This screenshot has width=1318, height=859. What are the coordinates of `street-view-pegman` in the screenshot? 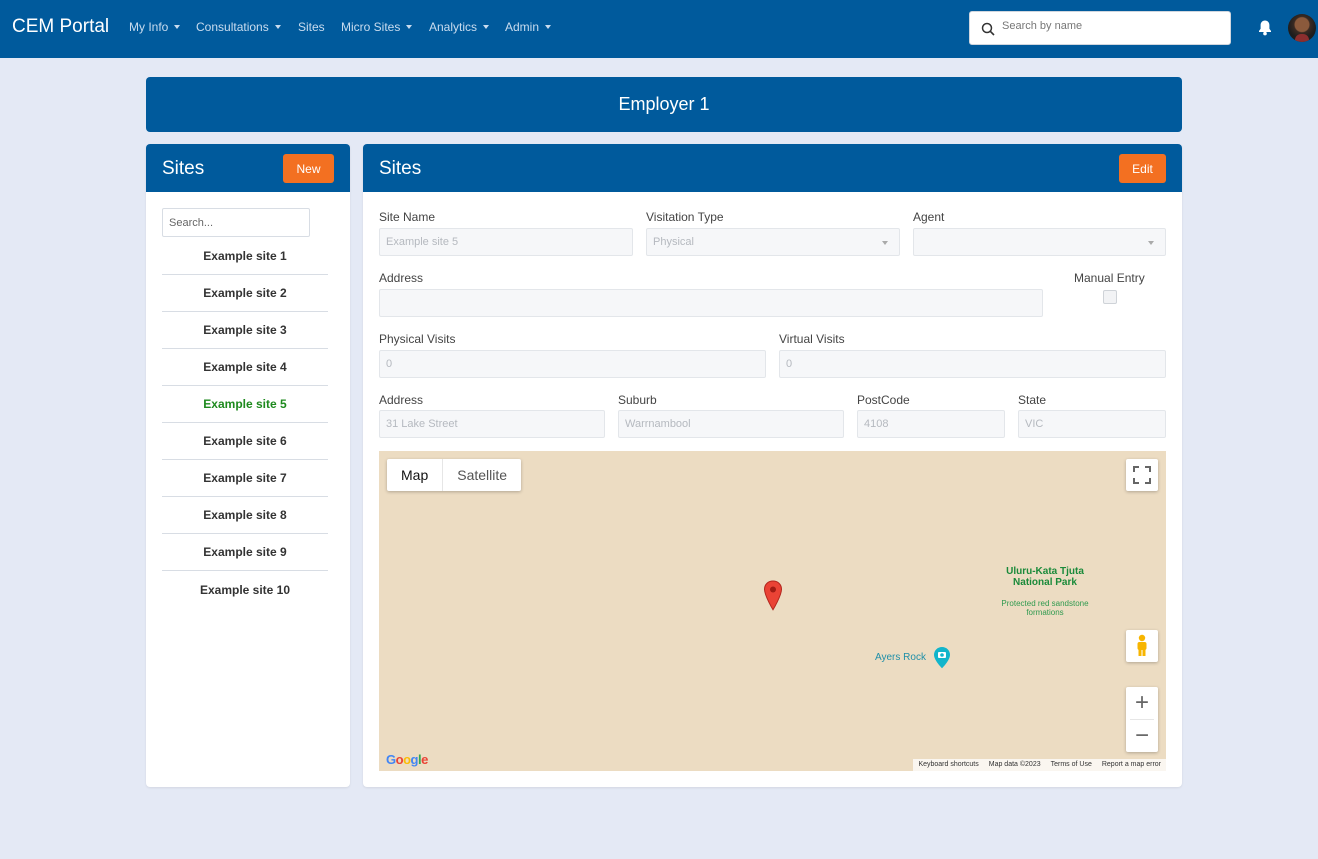 It's located at (1142, 646).